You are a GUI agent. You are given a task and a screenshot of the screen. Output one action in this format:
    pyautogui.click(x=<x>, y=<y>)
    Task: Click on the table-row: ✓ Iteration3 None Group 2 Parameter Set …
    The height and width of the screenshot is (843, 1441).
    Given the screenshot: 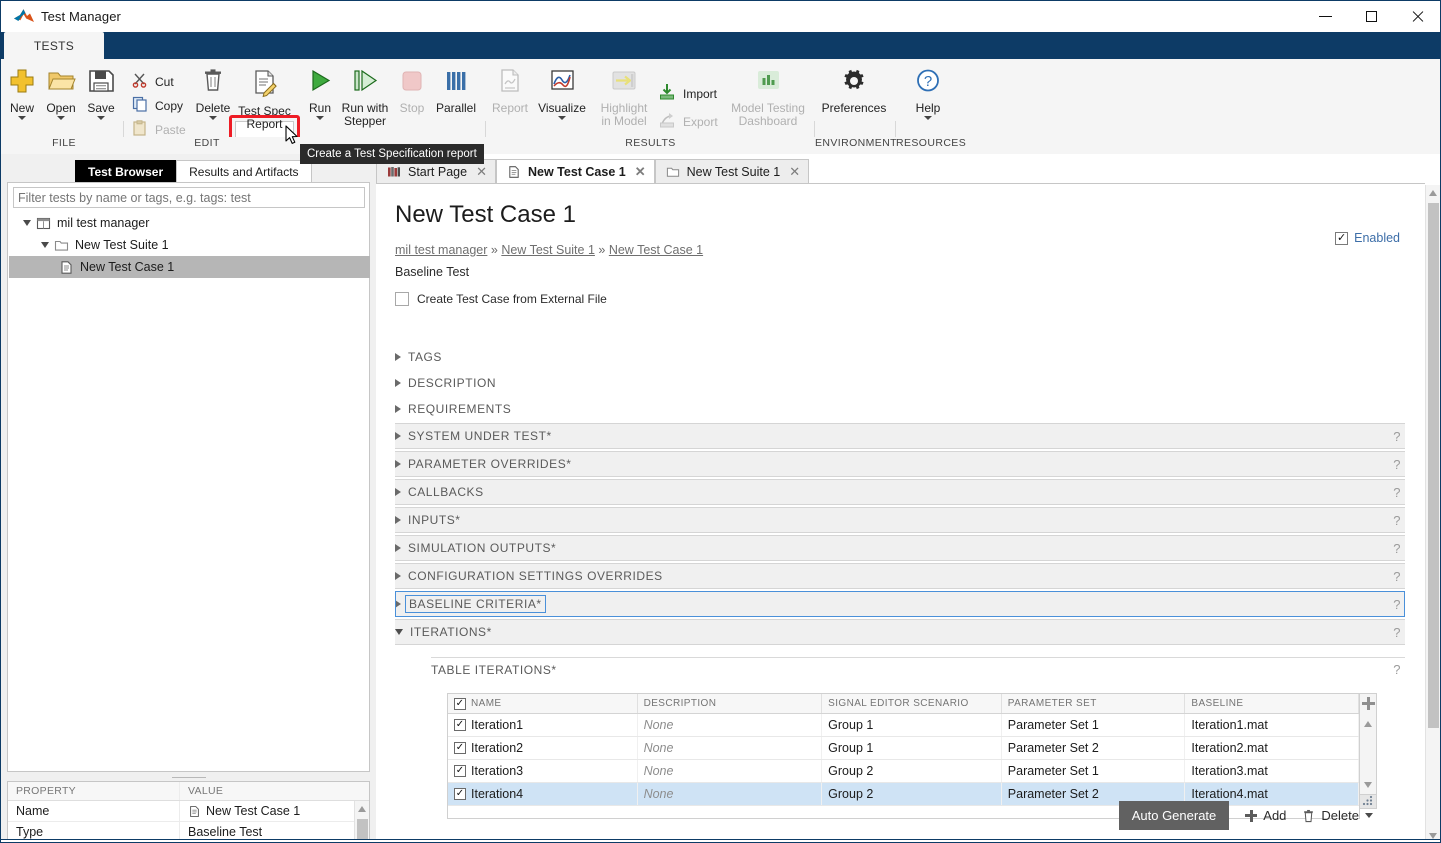 What is the action you would take?
    pyautogui.click(x=903, y=771)
    